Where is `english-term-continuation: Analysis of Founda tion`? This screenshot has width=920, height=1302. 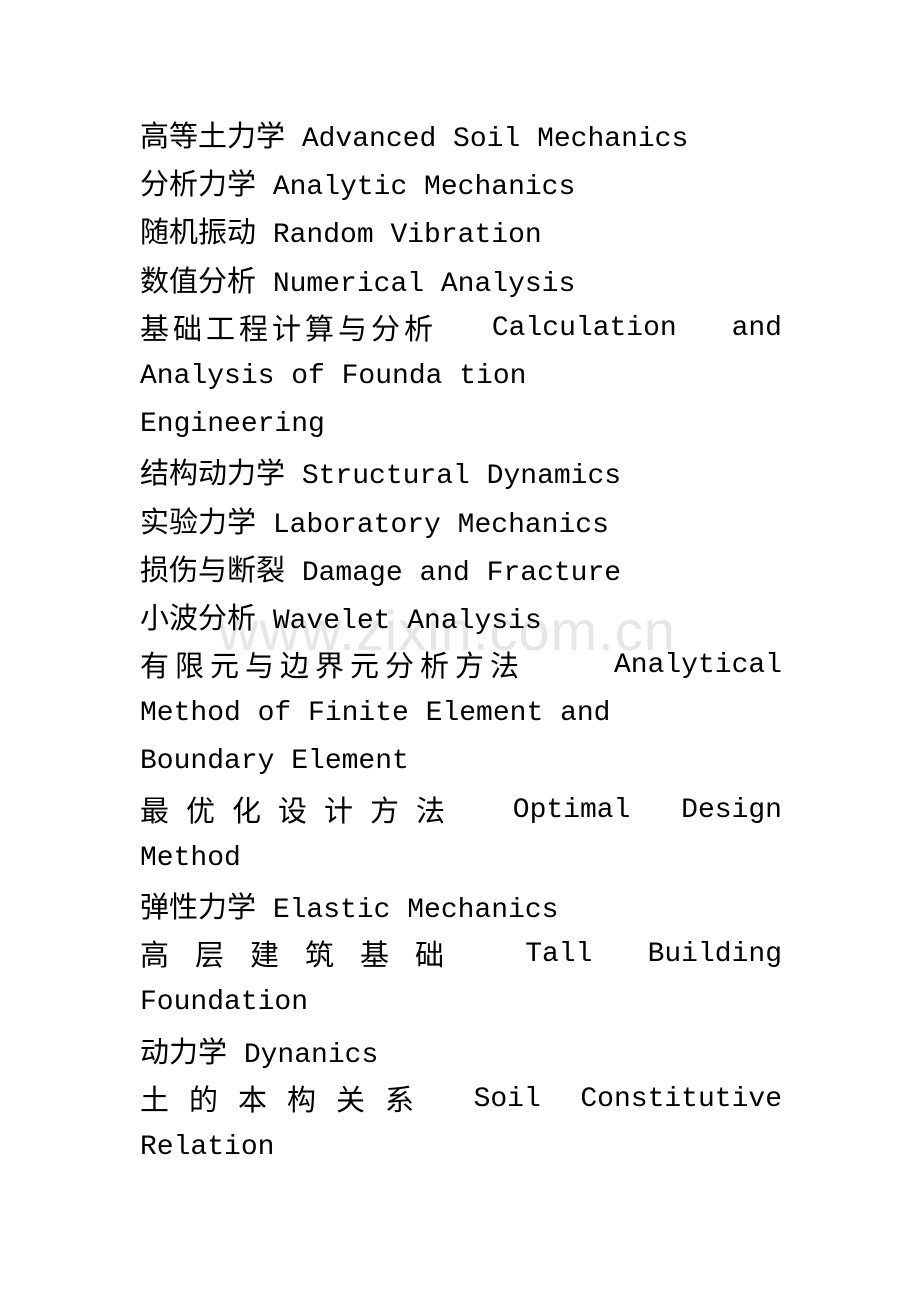
english-term-continuation: Analysis of Founda tion is located at coordinates (333, 376).